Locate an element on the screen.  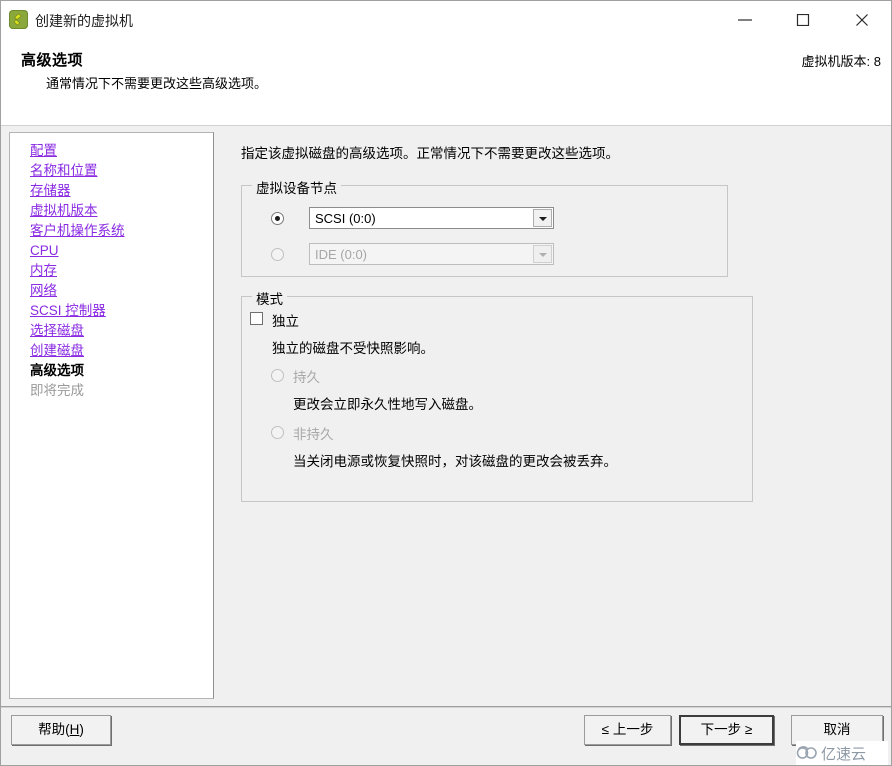
window-title: 创建新的虚拟机 is located at coordinates (84, 21).